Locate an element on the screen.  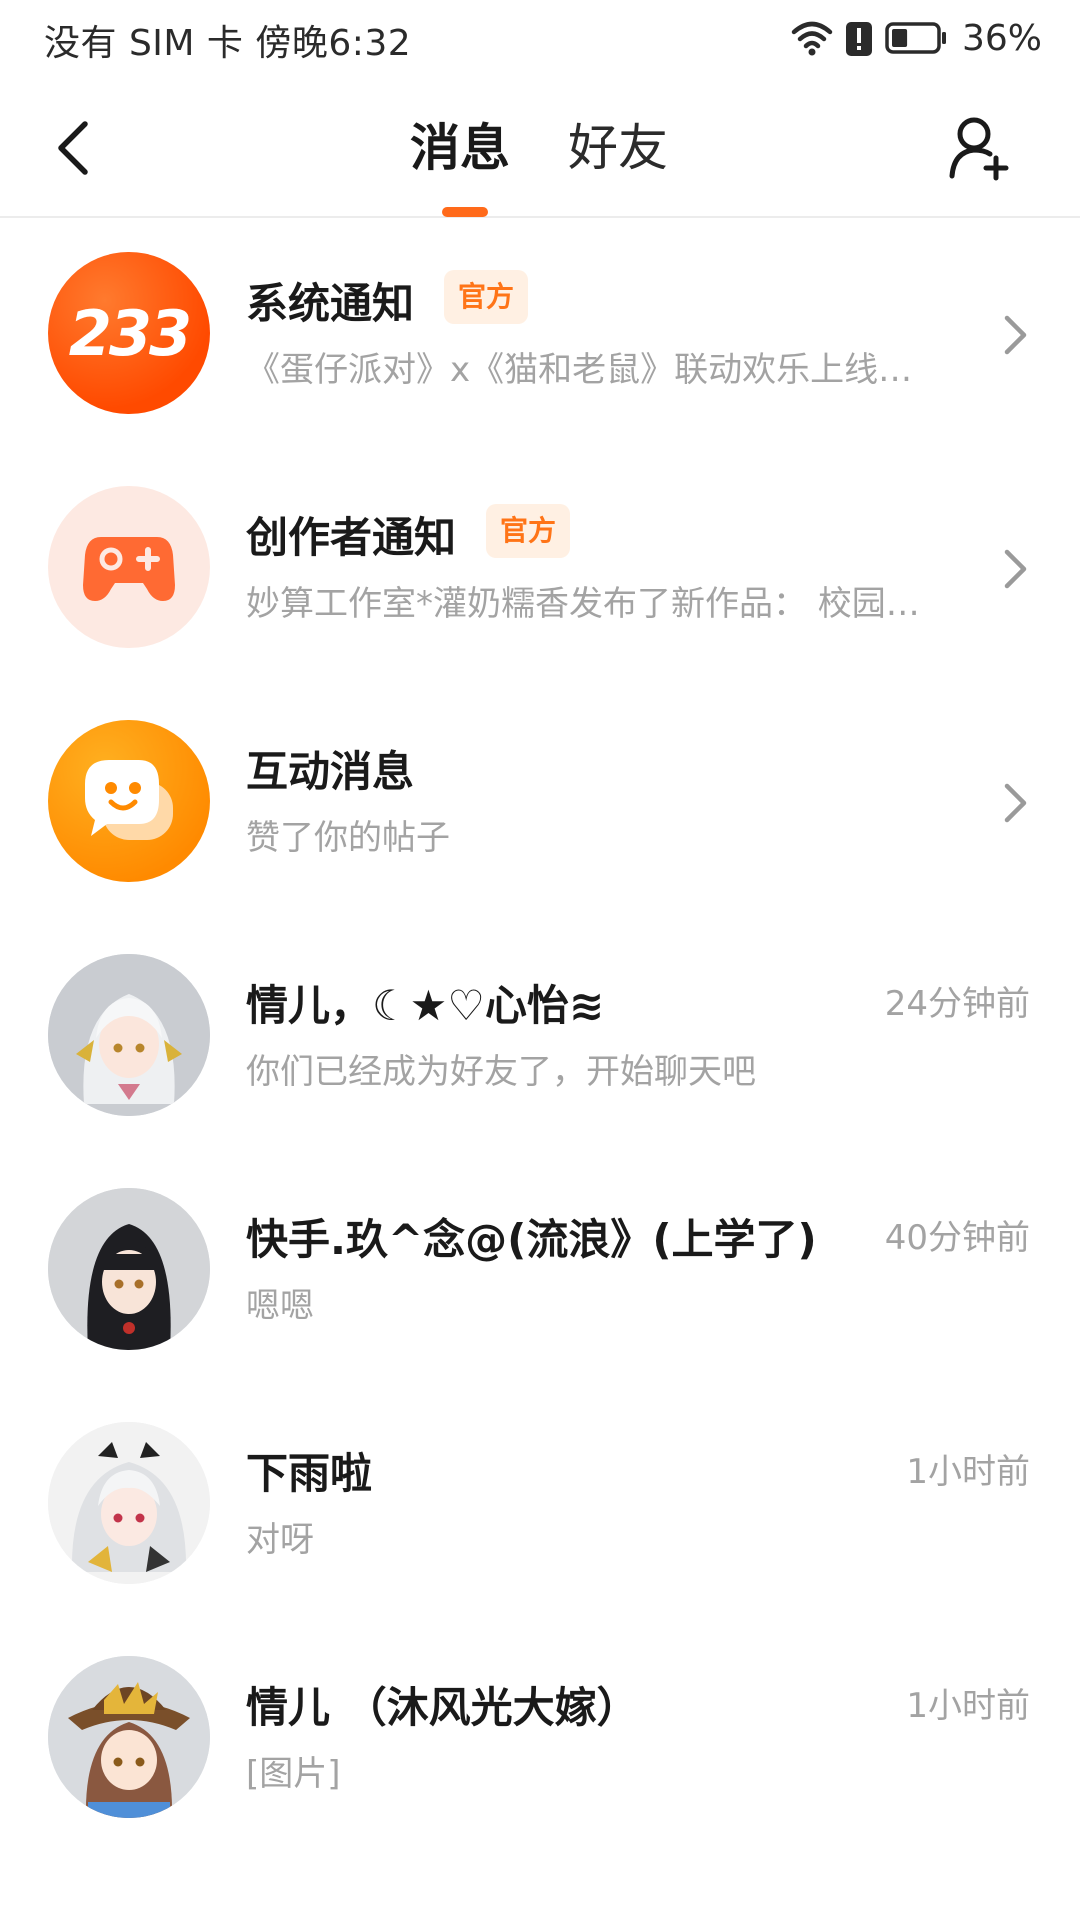
row-preview: 对呀 is located at coordinates (280, 1540).